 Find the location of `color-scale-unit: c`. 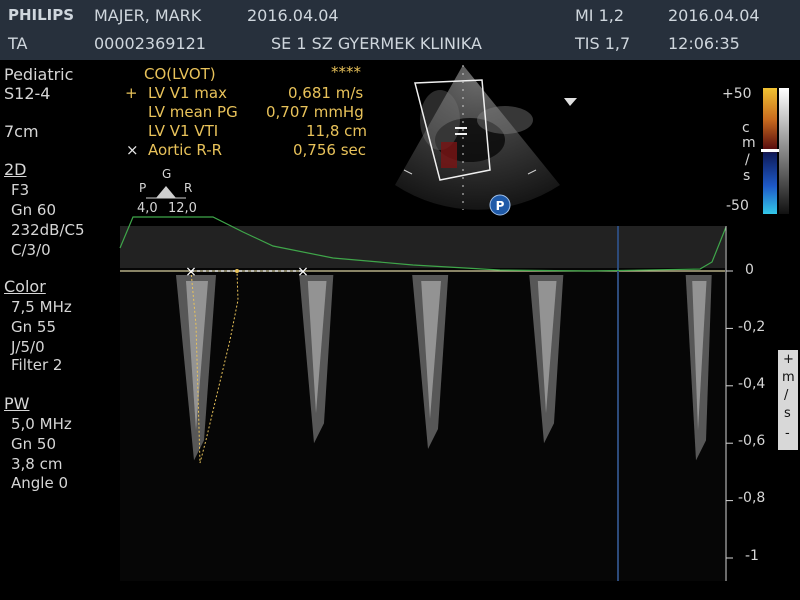

color-scale-unit: c is located at coordinates (746, 128).